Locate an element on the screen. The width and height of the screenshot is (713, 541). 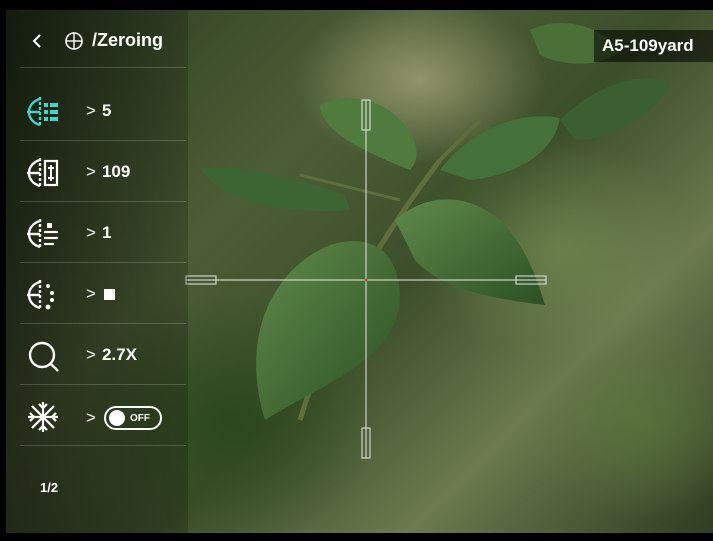
menu-item-reticle-style: >1 is located at coordinates (97, 233).